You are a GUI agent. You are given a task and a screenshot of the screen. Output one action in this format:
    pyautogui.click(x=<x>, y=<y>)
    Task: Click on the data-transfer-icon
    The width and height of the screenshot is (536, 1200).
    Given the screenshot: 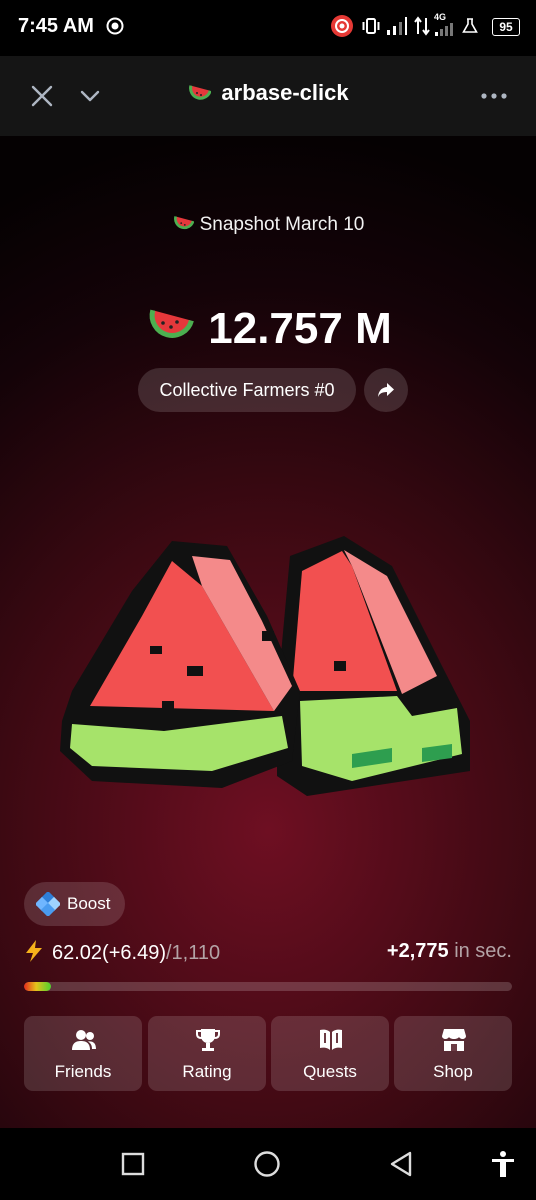 What is the action you would take?
    pyautogui.click(x=422, y=26)
    